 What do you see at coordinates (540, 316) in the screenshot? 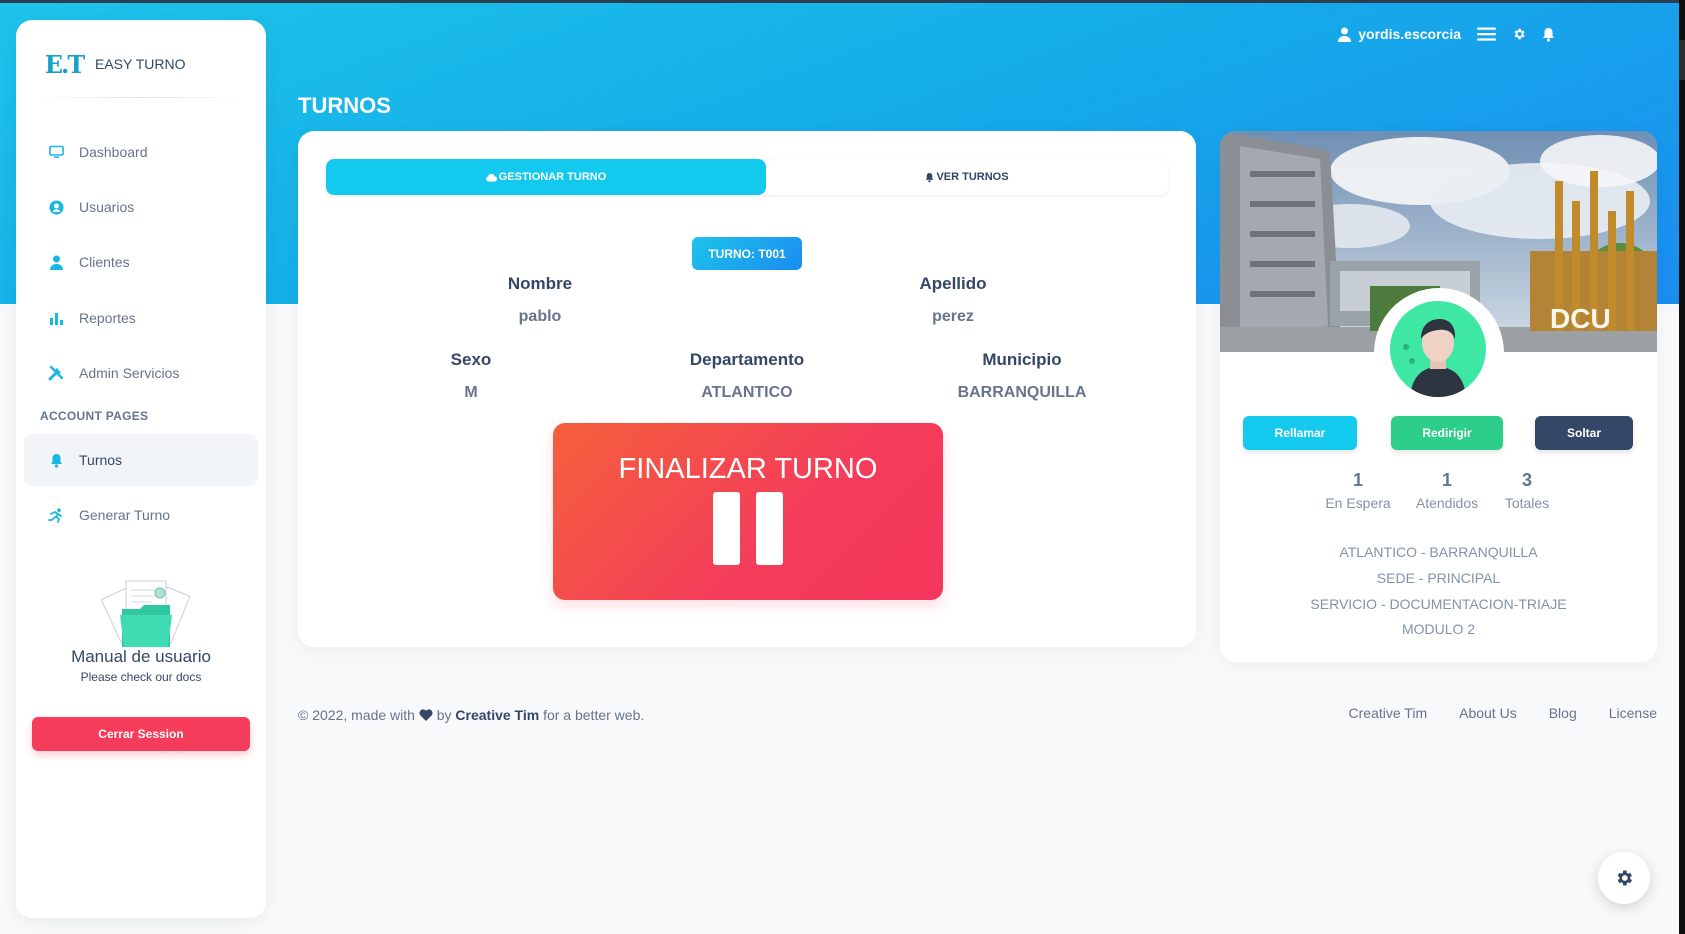
I see `nombre-value: pablo` at bounding box center [540, 316].